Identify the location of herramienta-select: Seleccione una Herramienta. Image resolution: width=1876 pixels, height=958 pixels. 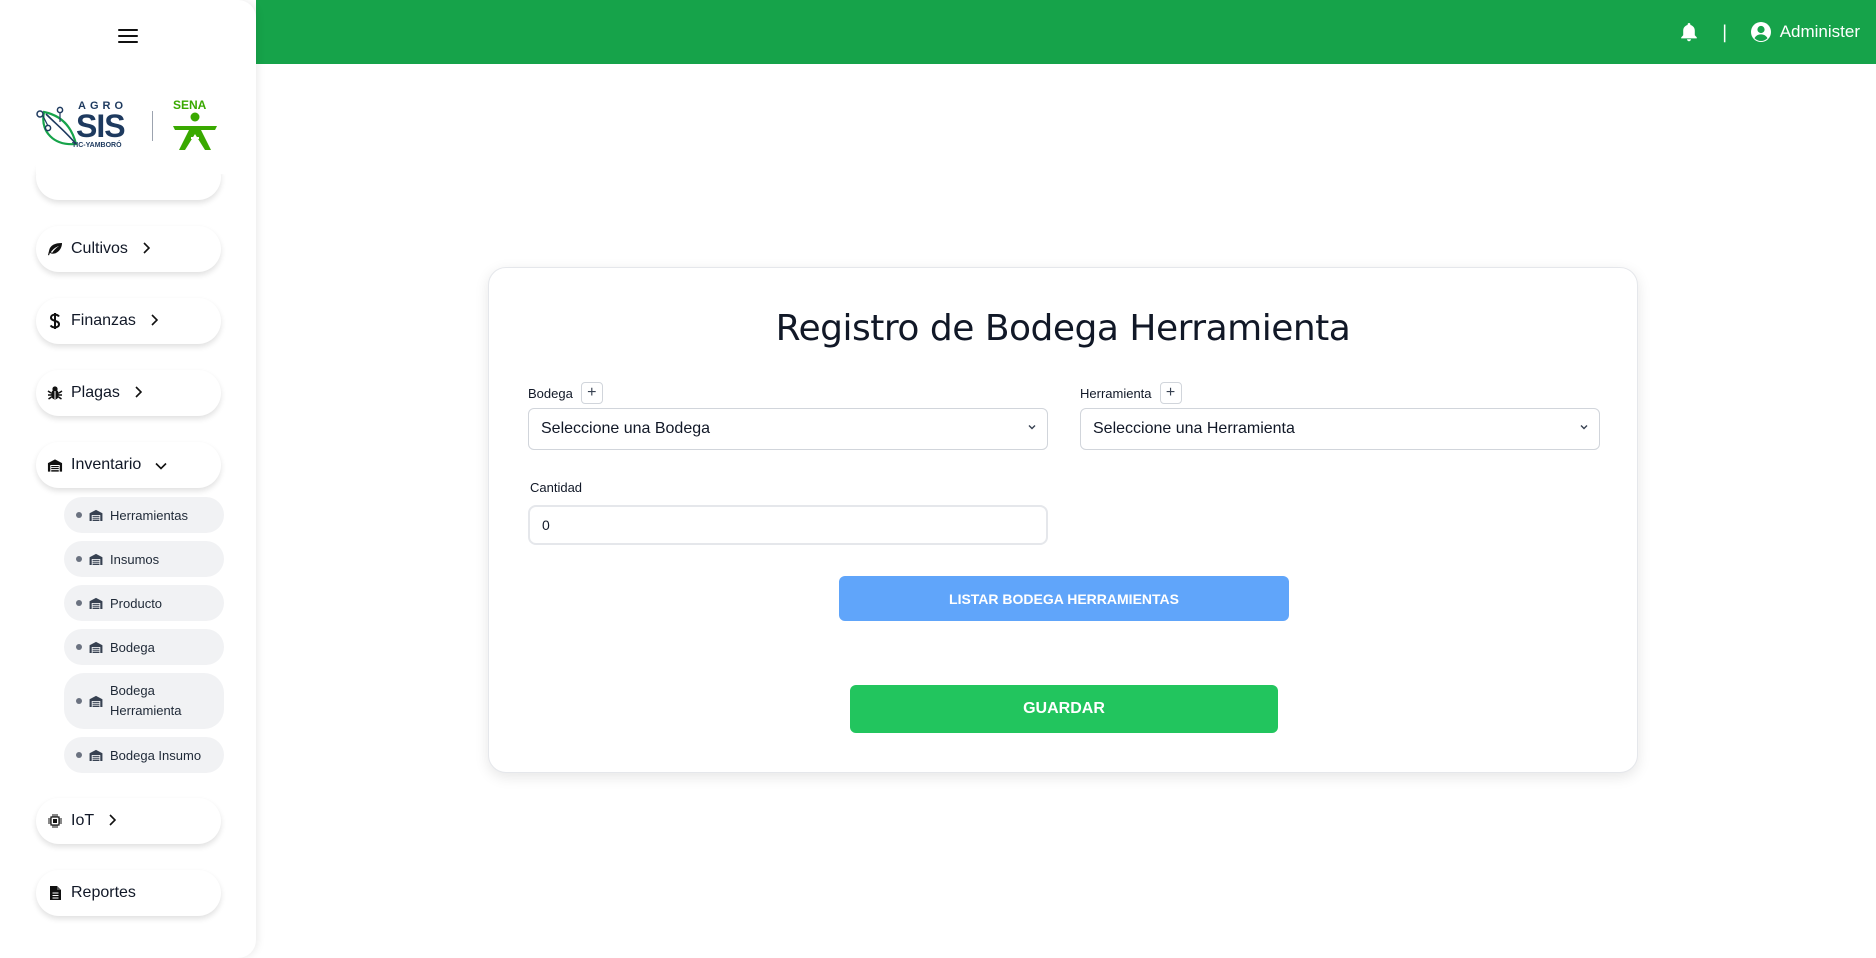
(1340, 429).